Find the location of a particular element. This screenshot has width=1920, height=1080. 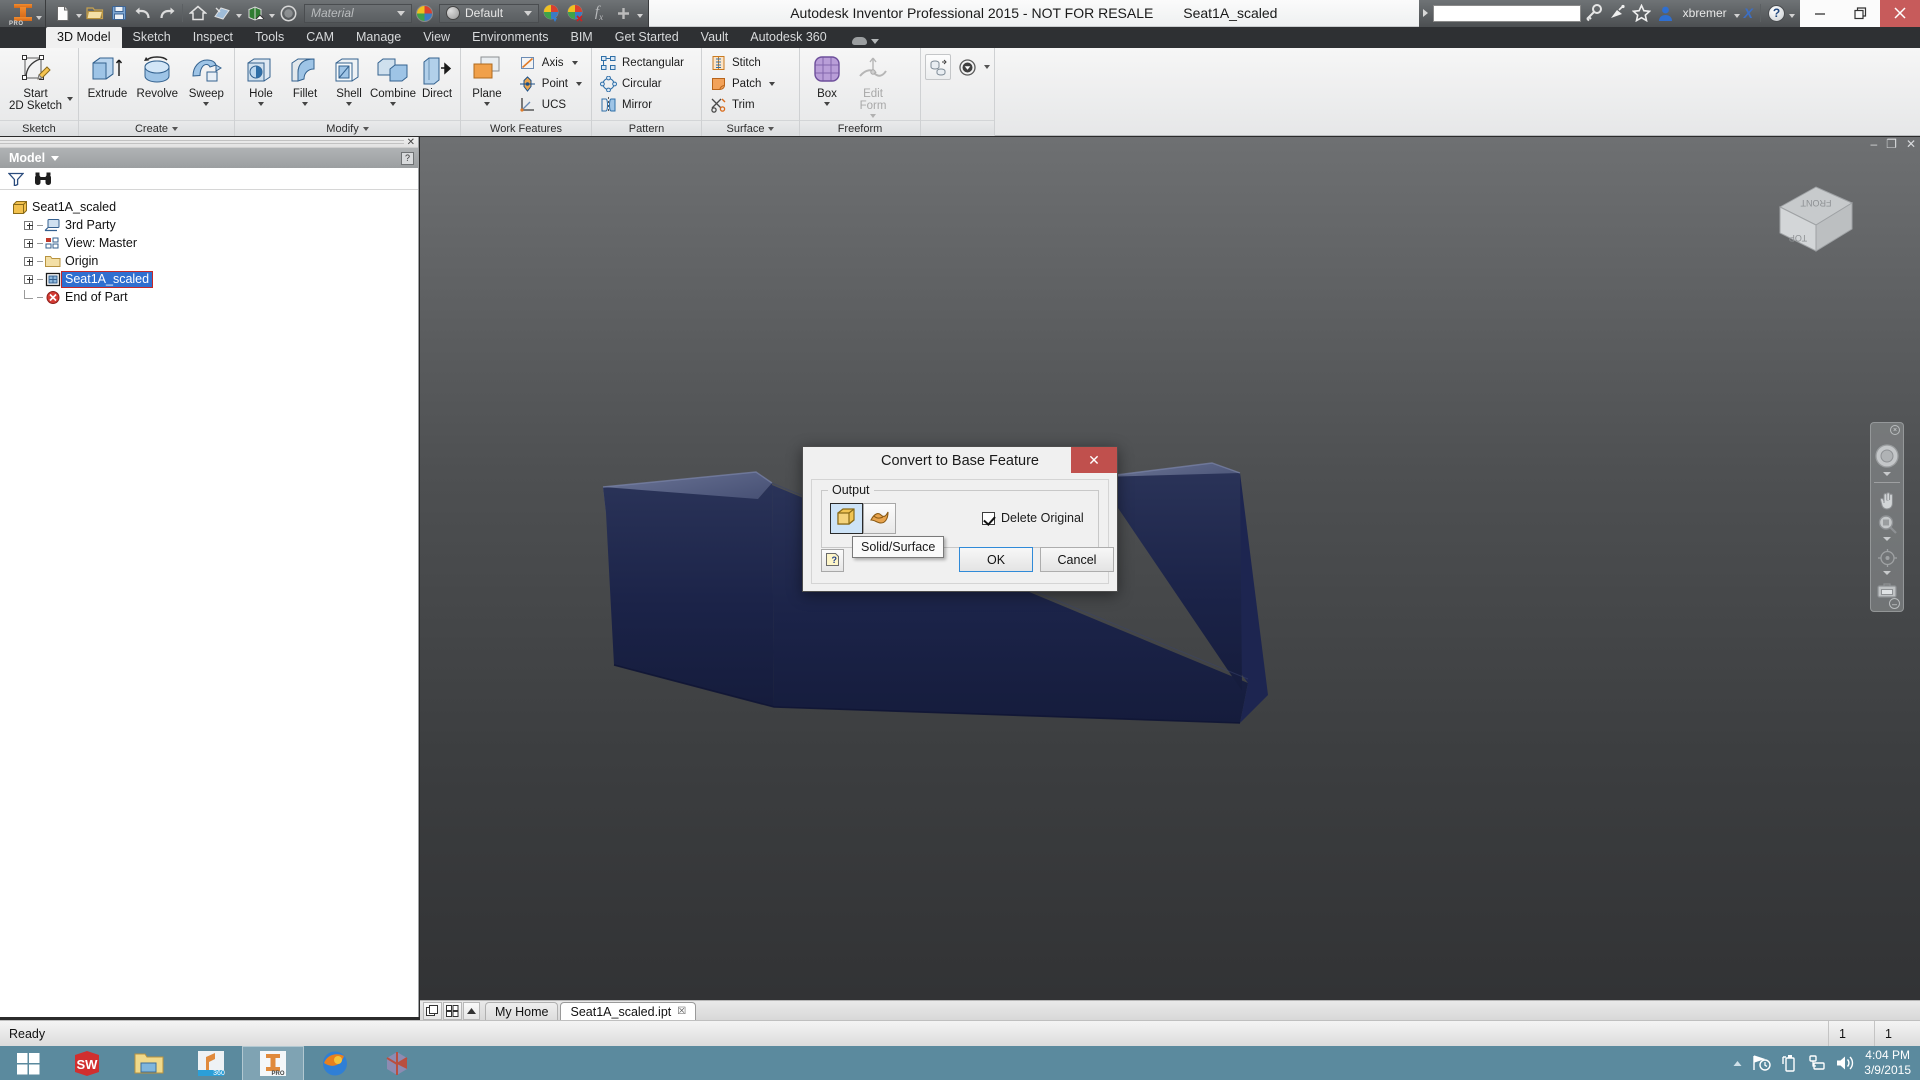

dialog-title-bar: Convert to Base Feature ✕ is located at coordinates (960, 461).